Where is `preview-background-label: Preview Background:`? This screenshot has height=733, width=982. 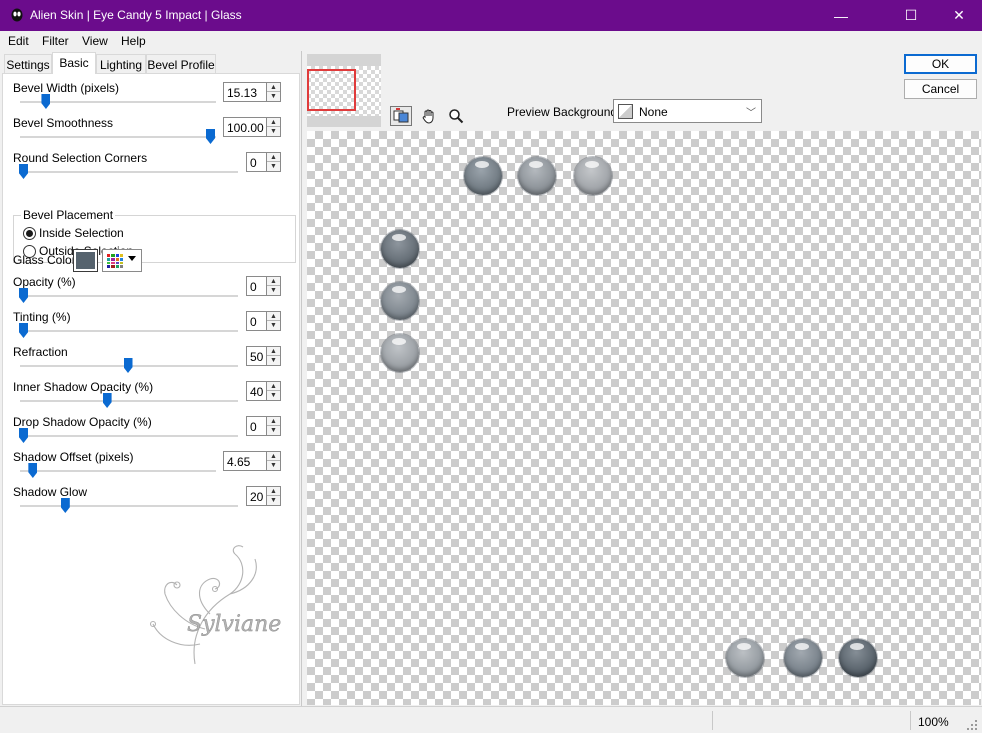
preview-background-label: Preview Background: is located at coordinates (564, 112).